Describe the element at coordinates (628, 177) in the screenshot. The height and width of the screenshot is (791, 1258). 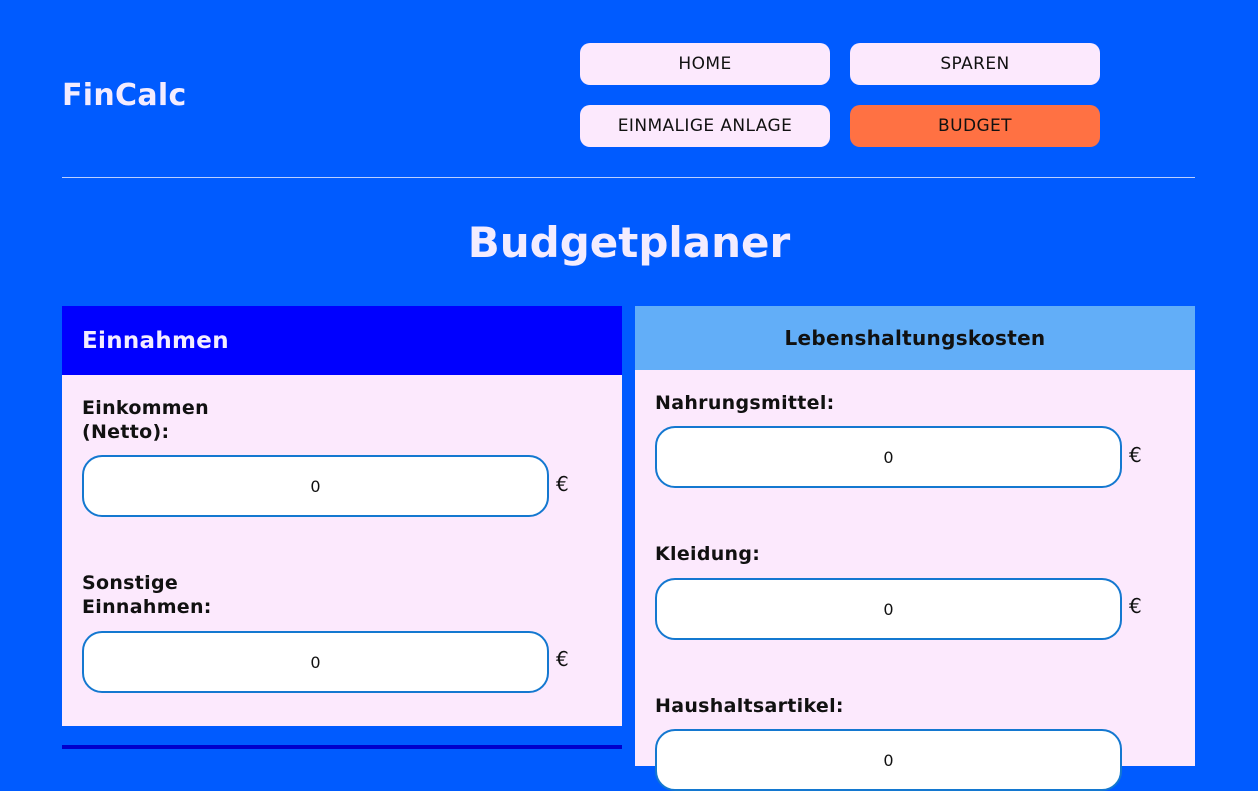
I see `header-divider` at that location.